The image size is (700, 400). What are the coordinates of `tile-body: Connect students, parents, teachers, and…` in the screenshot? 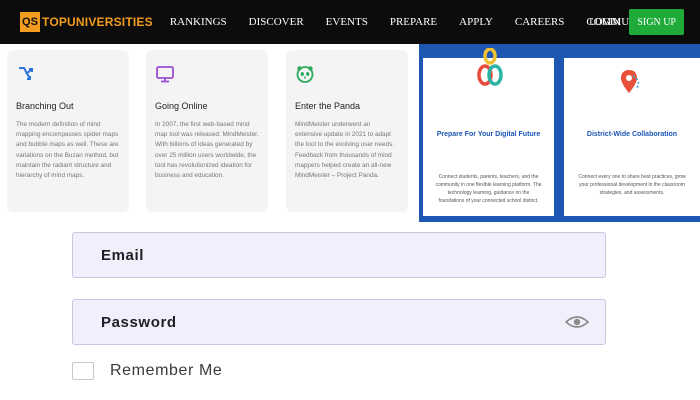 It's located at (488, 189).